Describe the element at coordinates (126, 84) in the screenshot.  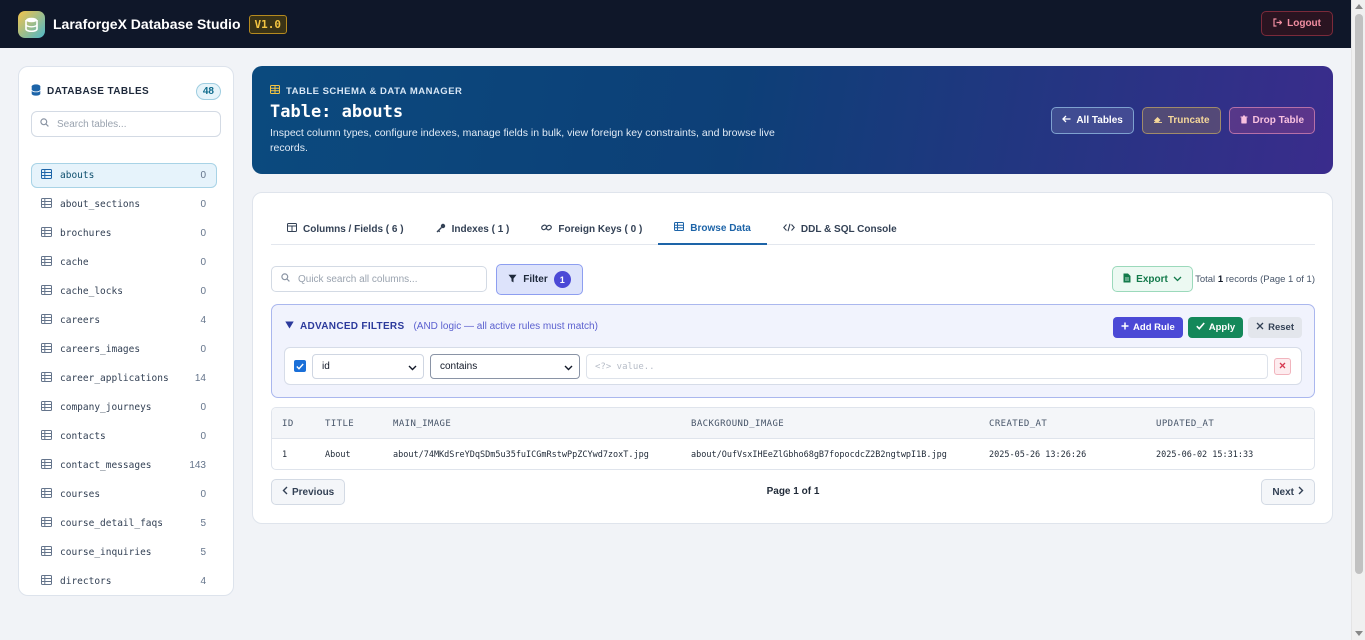
I see `sidebar-header: DATABASE TABLES 48` at that location.